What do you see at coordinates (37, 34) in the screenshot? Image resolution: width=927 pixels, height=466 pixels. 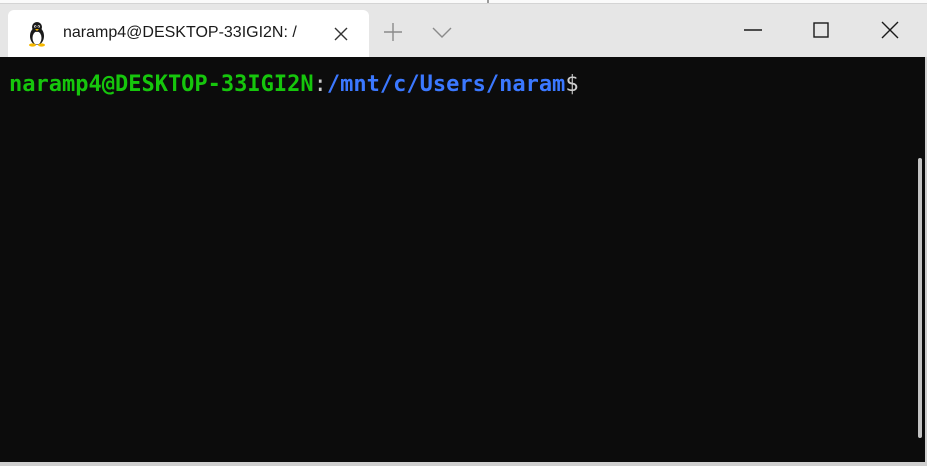 I see `linux-penguin-icon` at bounding box center [37, 34].